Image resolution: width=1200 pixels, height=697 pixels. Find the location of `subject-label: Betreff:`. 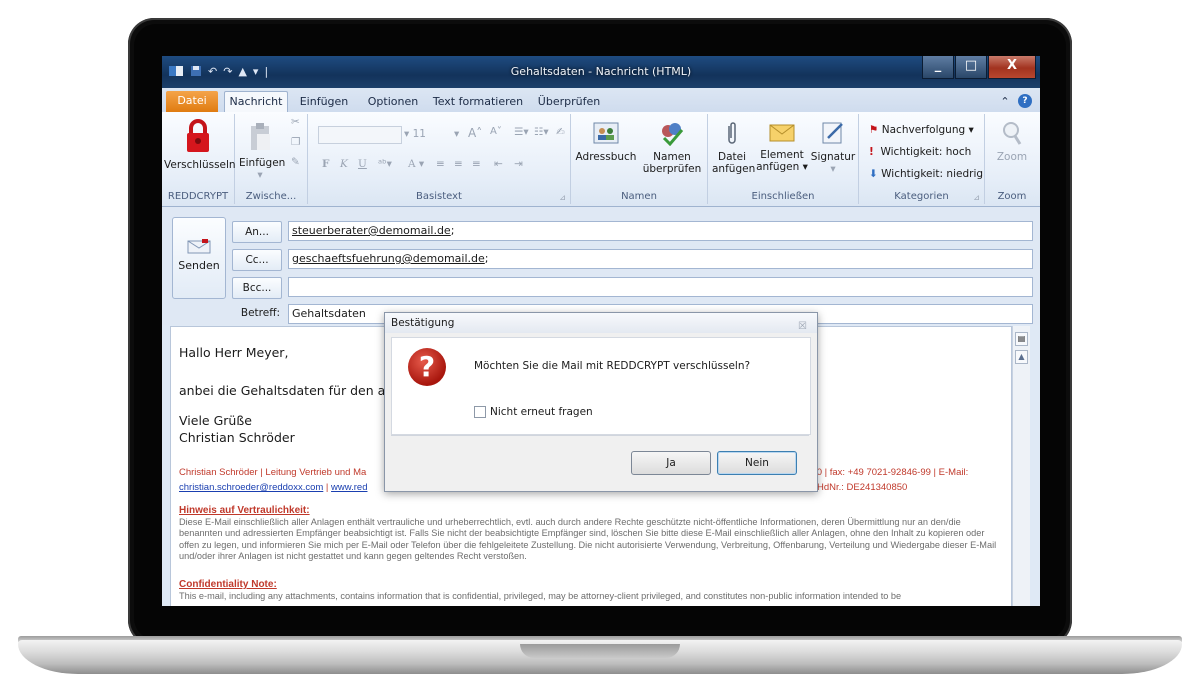

subject-label: Betreff: is located at coordinates (260, 313).